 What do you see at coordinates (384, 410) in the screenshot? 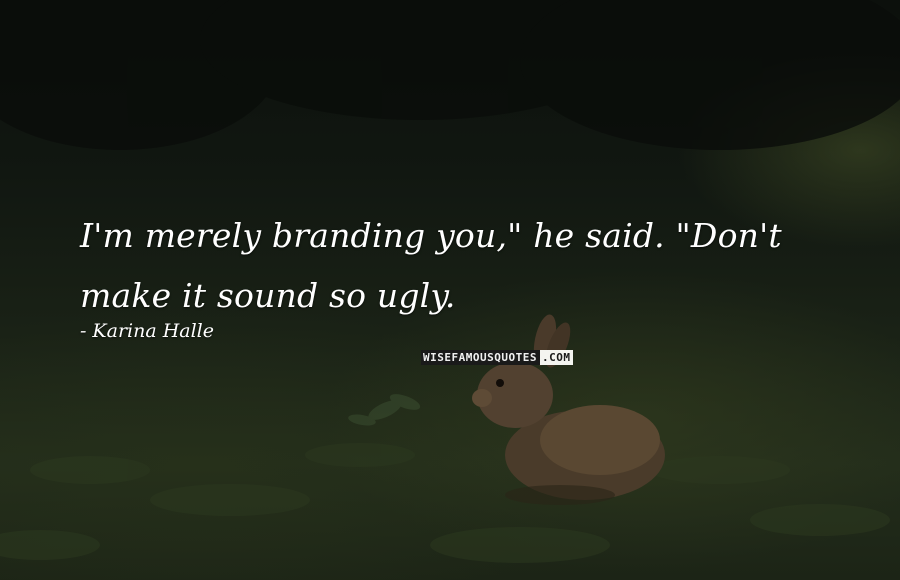
I see `leaf-sprig` at bounding box center [384, 410].